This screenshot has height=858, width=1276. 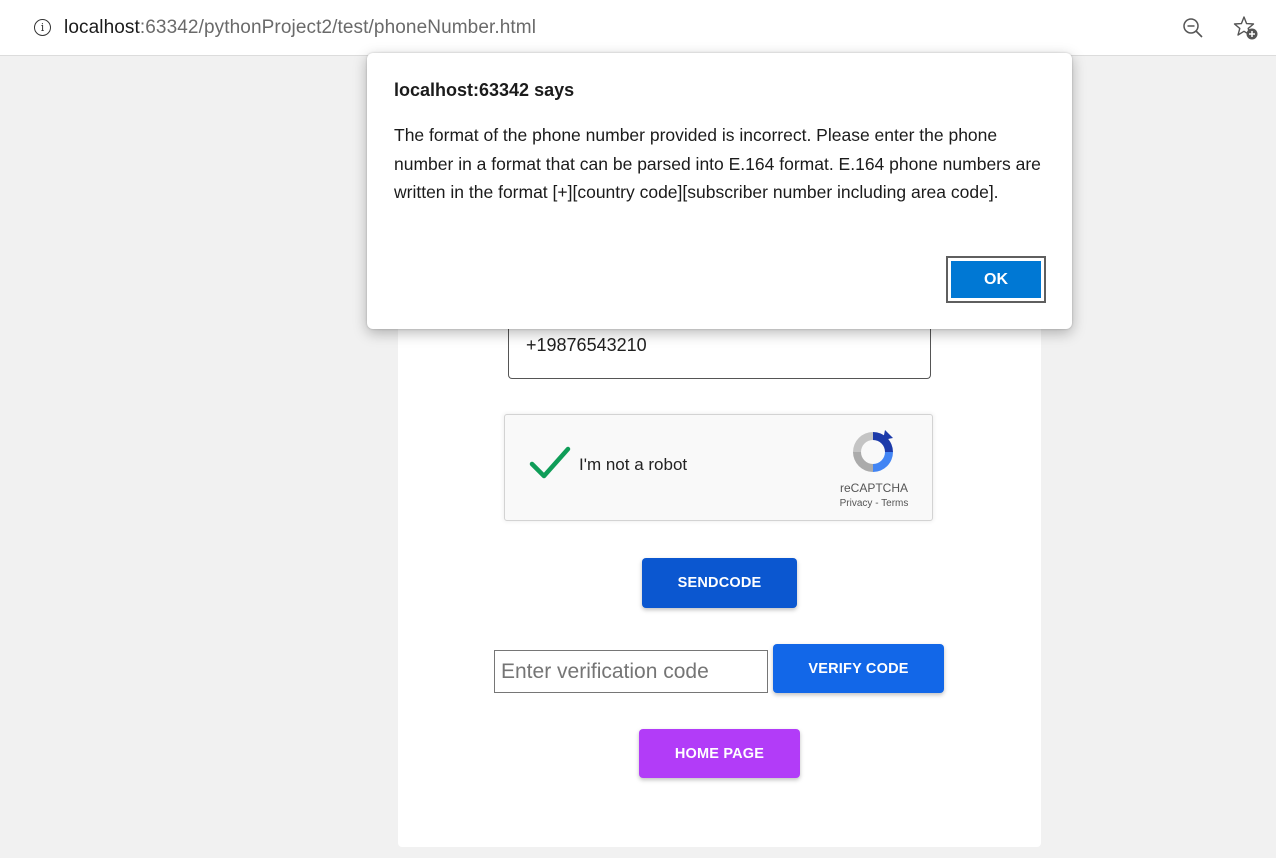 What do you see at coordinates (1246, 28) in the screenshot?
I see `add-favorite-icon` at bounding box center [1246, 28].